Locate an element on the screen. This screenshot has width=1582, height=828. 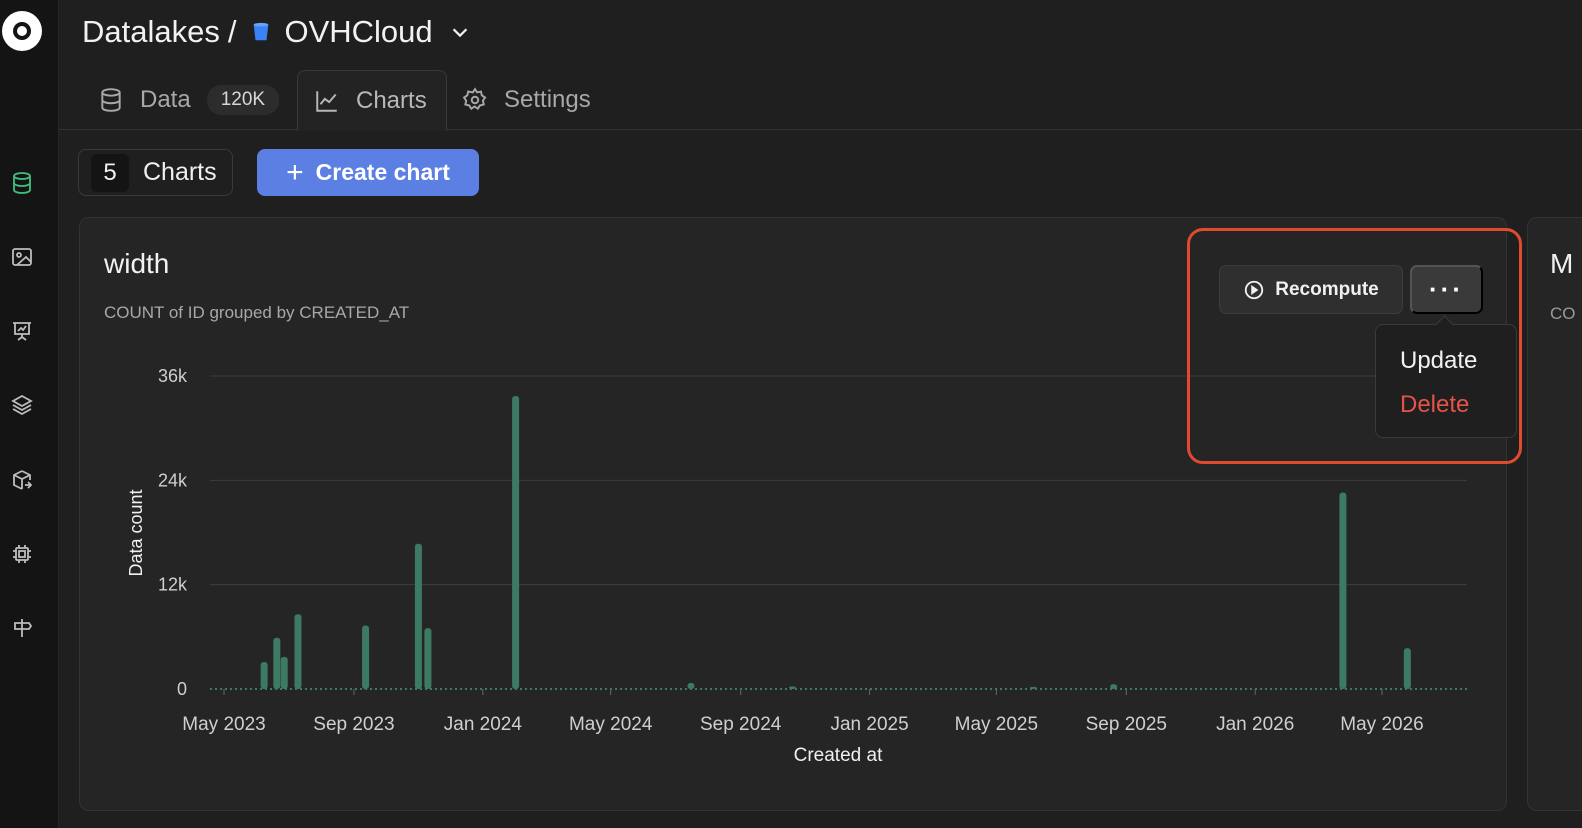
x-tick-label: May 2025 is located at coordinates (996, 724).